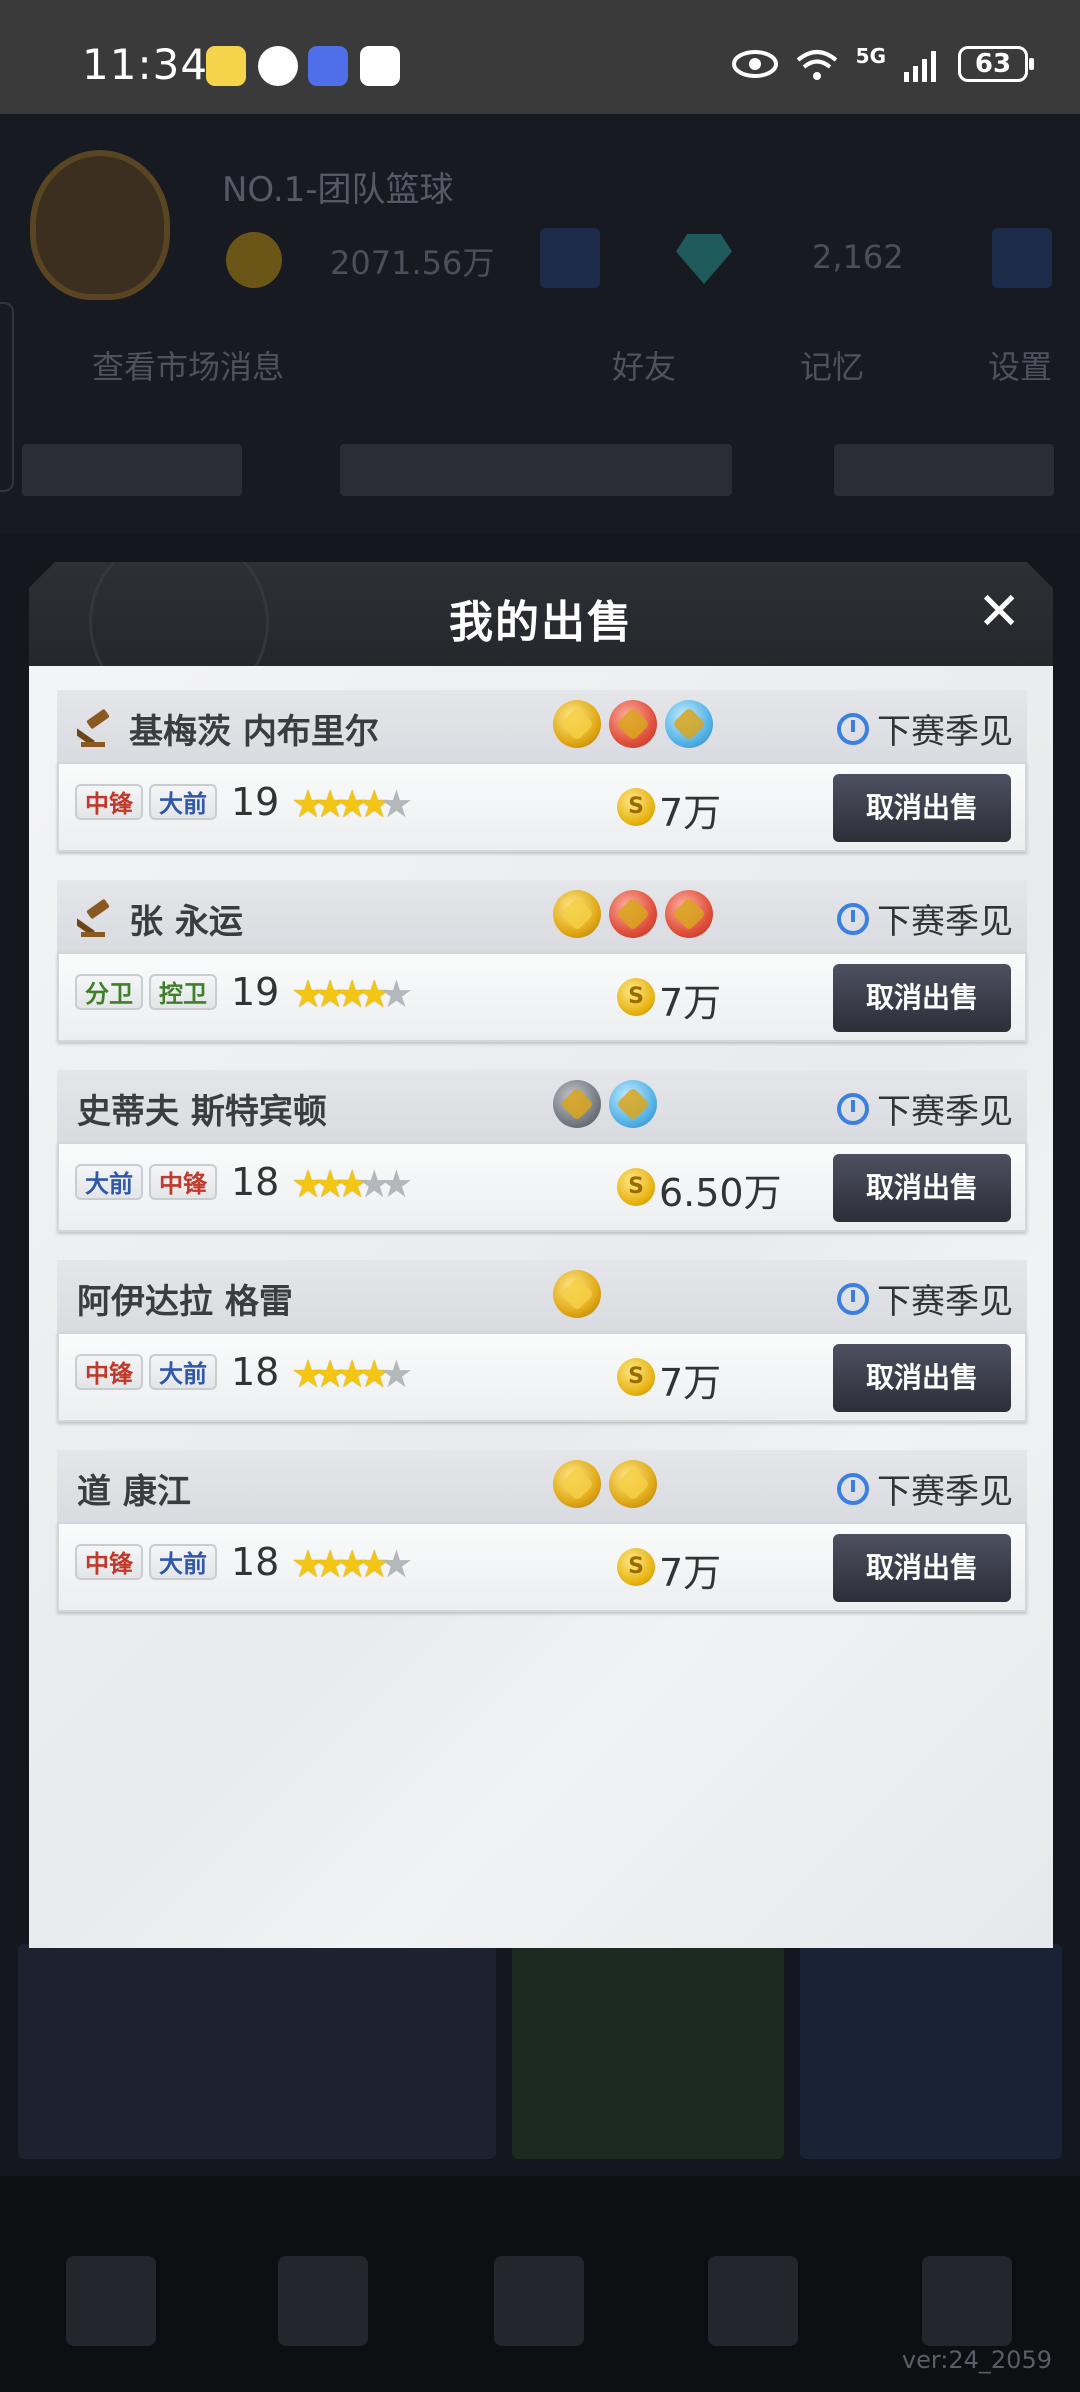 The image size is (1080, 2392). I want to click on sale-listing: 张 永运 下赛季见 分卫 控卫 19 ★★★★★ S 7万 取消出售, so click(542, 961).